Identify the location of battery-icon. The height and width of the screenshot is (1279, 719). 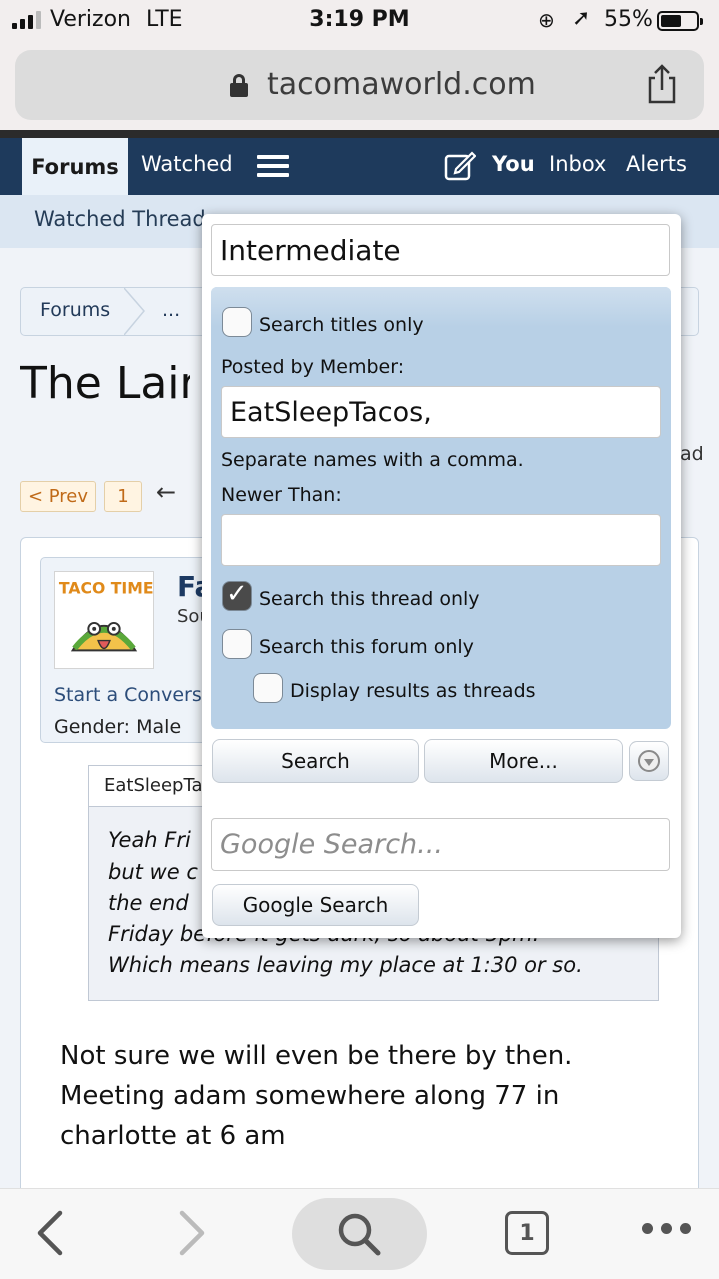
(680, 21).